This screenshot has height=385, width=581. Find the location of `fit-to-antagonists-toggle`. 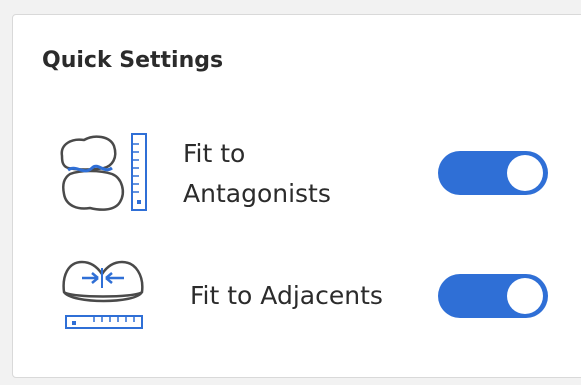

fit-to-antagonists-toggle is located at coordinates (493, 173).